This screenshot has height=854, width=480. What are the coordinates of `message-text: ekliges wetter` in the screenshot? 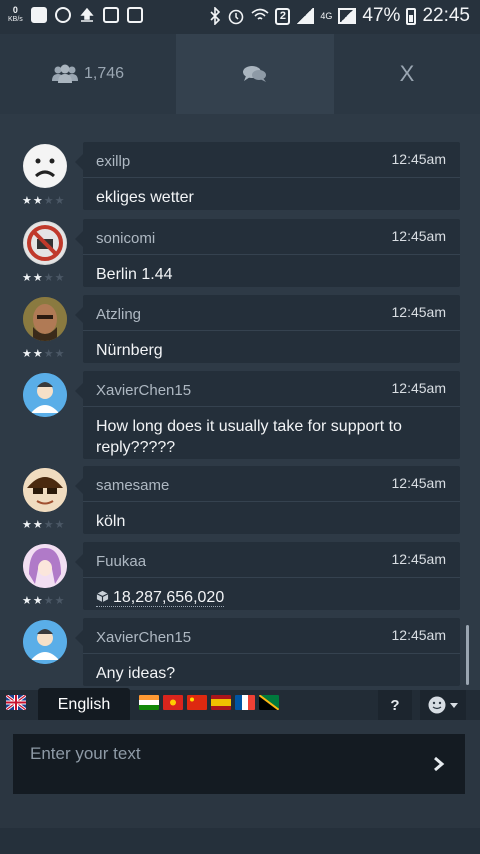 It's located at (145, 197).